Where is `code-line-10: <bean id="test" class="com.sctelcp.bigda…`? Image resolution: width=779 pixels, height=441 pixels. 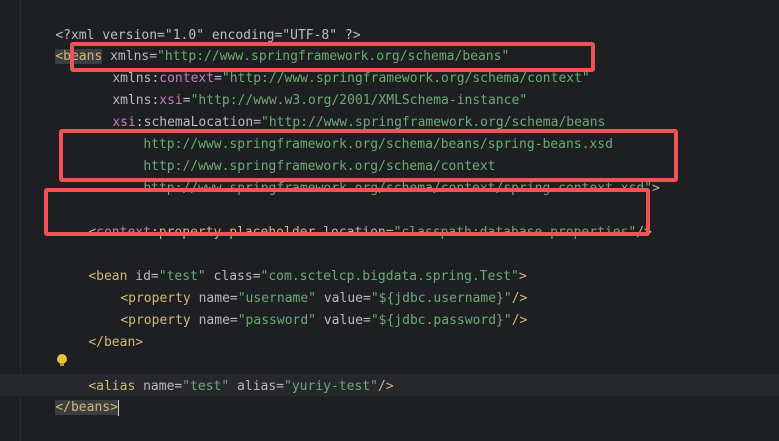
code-line-10: <bean id="test" class="com.sctelcp.bigda… is located at coordinates (291, 264).